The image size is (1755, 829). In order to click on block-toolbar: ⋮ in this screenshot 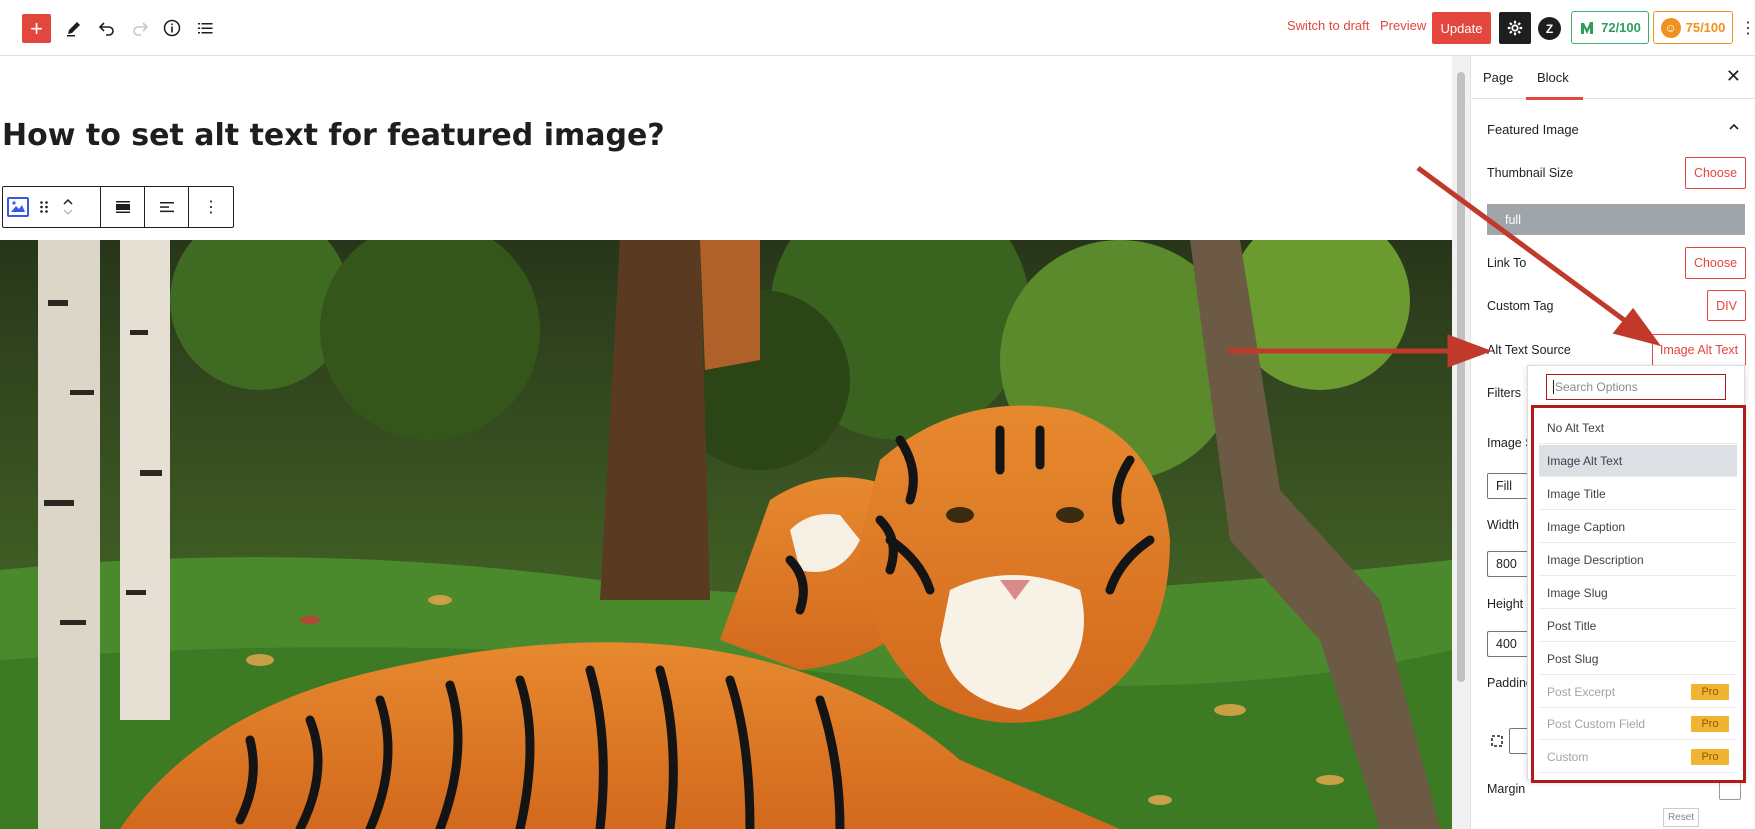, I will do `click(118, 207)`.